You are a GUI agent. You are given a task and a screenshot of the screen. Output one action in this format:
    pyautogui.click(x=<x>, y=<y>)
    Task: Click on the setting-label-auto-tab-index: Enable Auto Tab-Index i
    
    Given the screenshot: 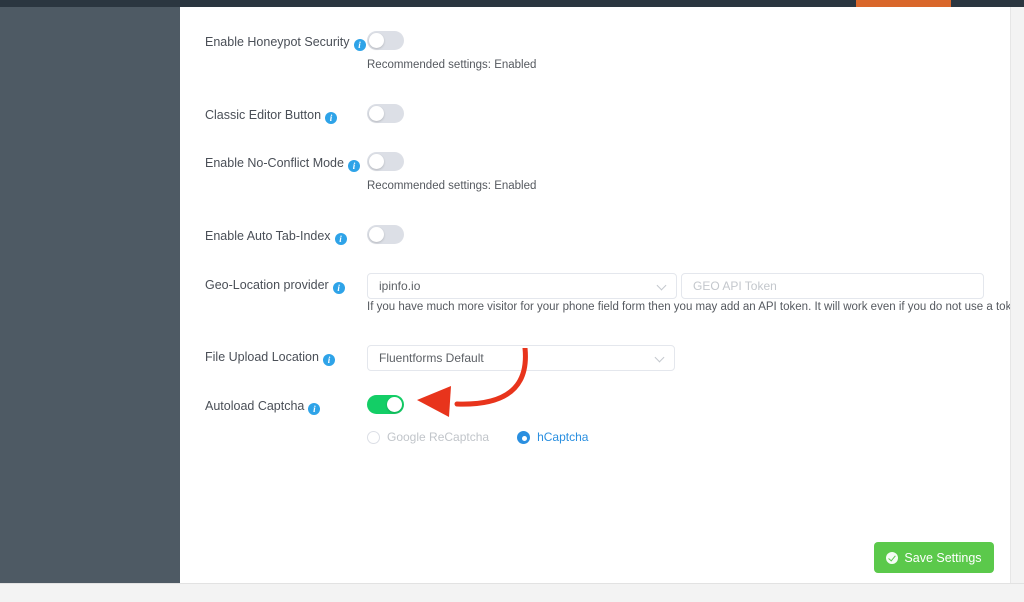 What is the action you would take?
    pyautogui.click(x=287, y=236)
    